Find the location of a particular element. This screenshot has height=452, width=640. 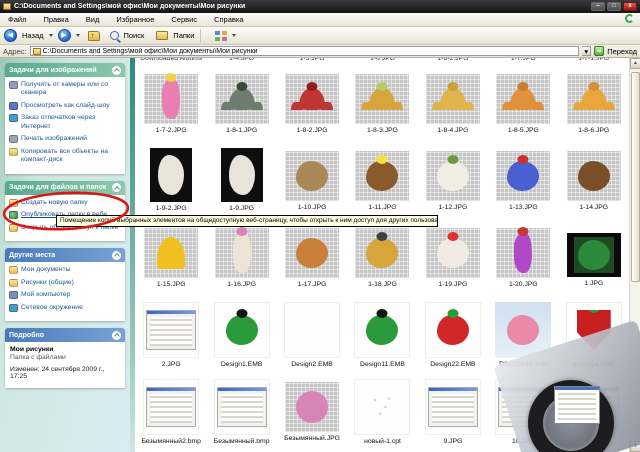

thumbnail-1-20.JPG: 1-20.JPG is located at coordinates (523, 259).